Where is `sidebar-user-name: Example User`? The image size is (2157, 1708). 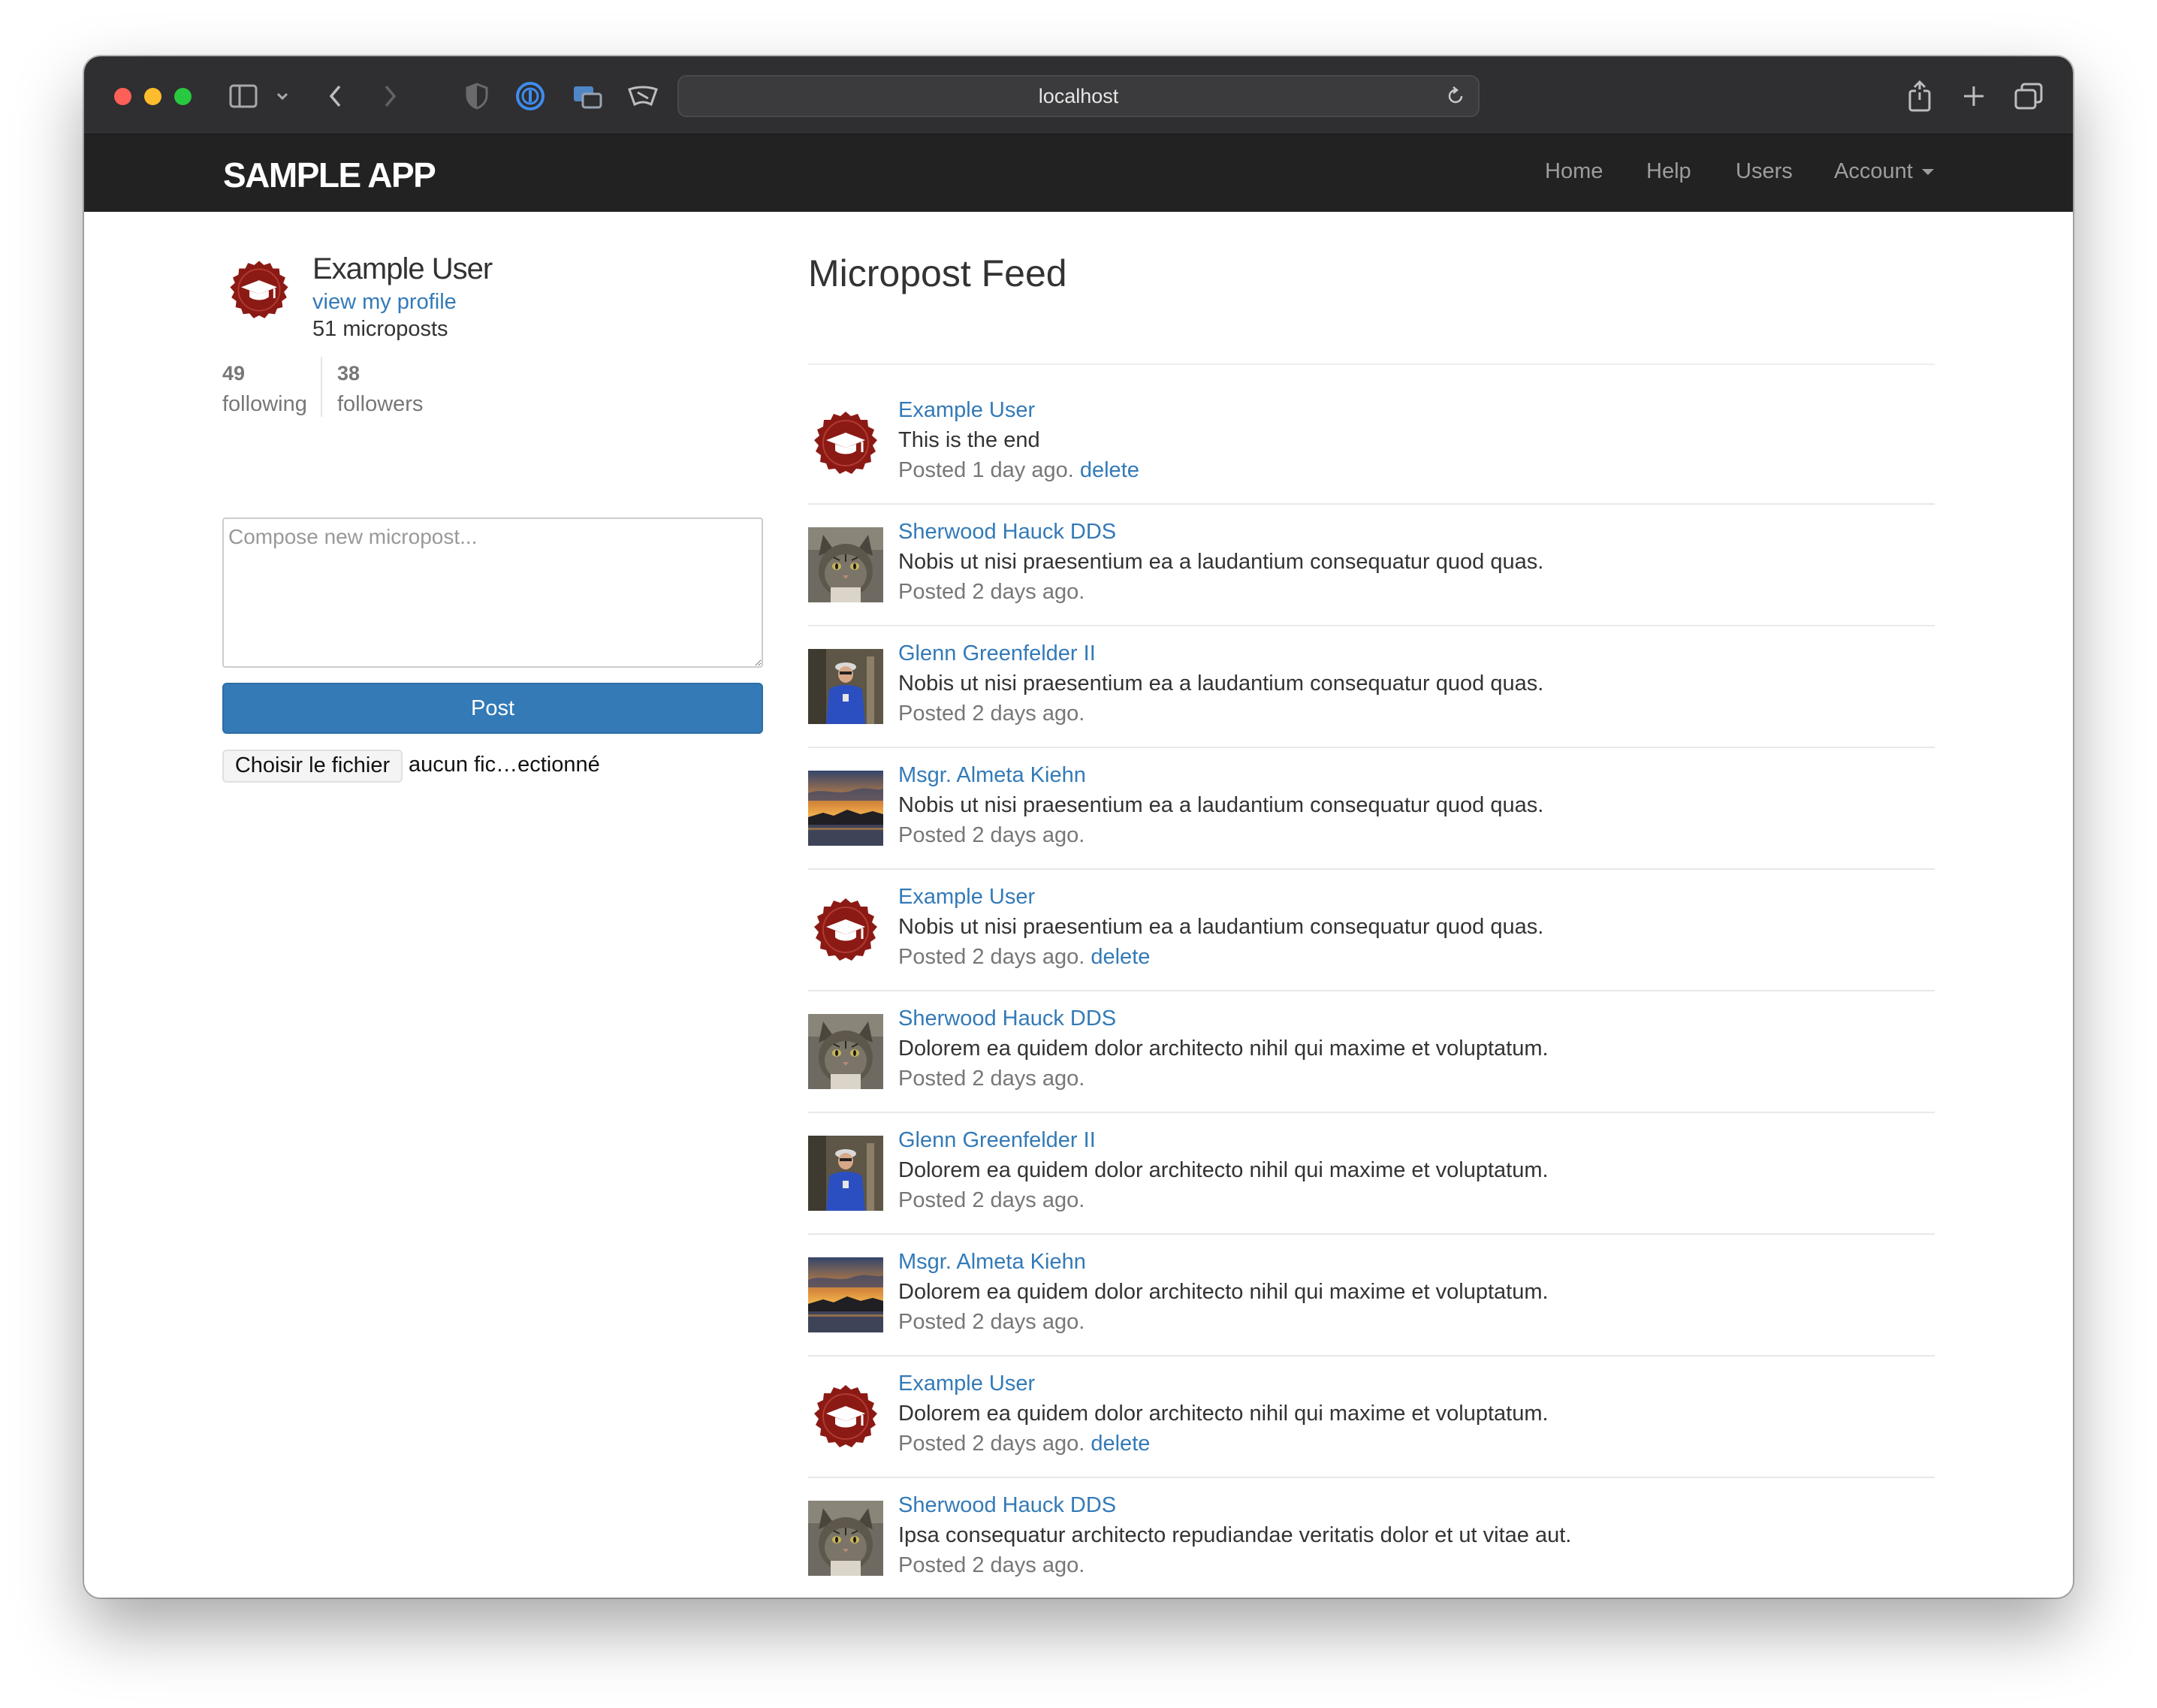 sidebar-user-name: Example User is located at coordinates (402, 268).